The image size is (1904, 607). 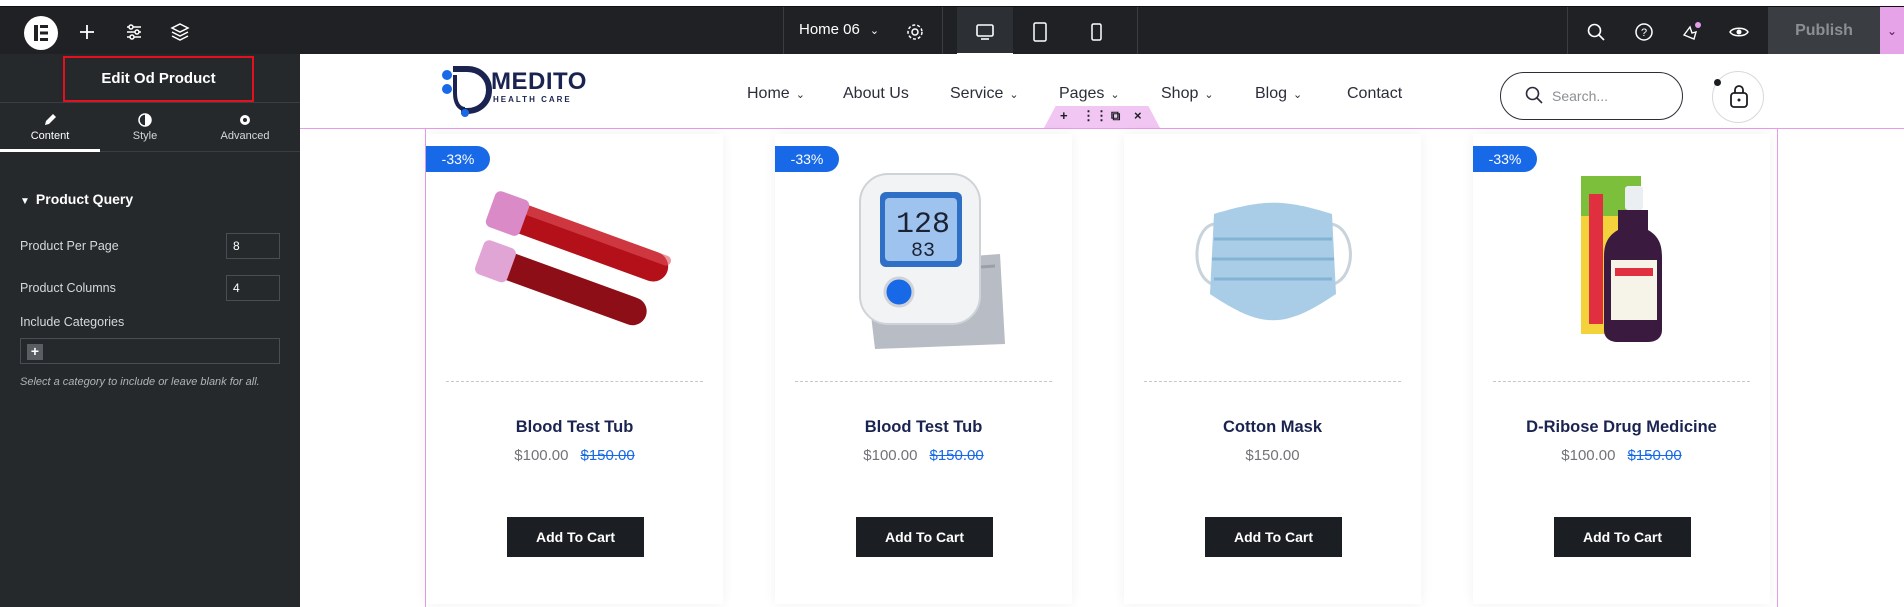 I want to click on section-toggle-product-query: ▼ Product Query, so click(x=76, y=199).